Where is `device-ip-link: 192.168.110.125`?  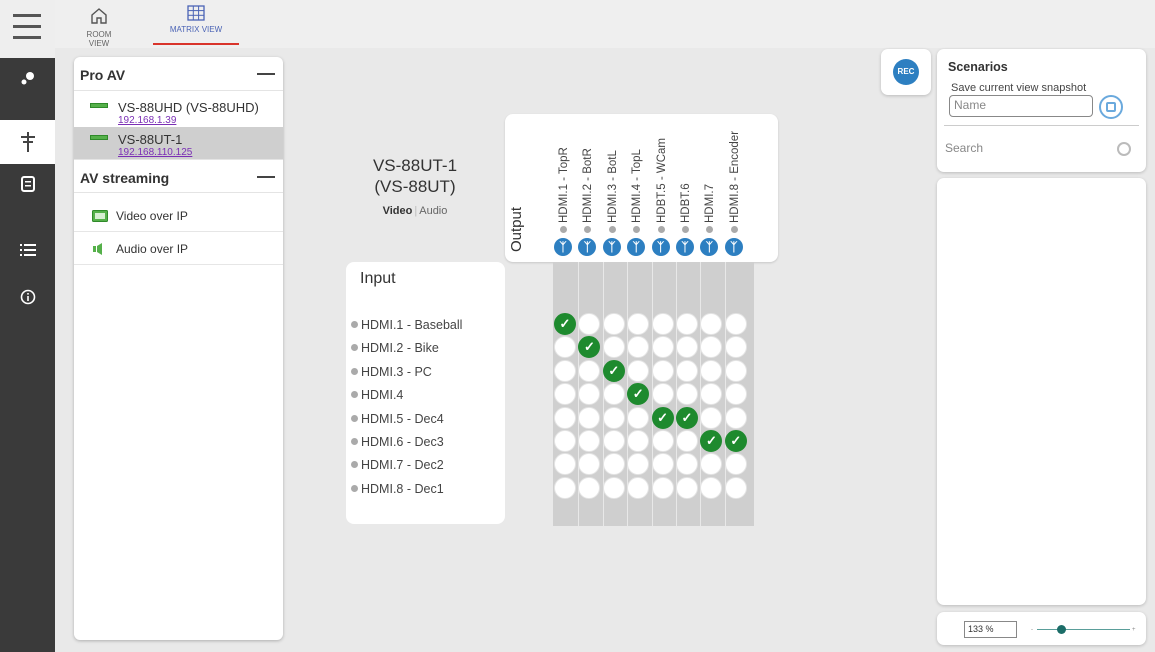
device-ip-link: 192.168.110.125 is located at coordinates (200, 152).